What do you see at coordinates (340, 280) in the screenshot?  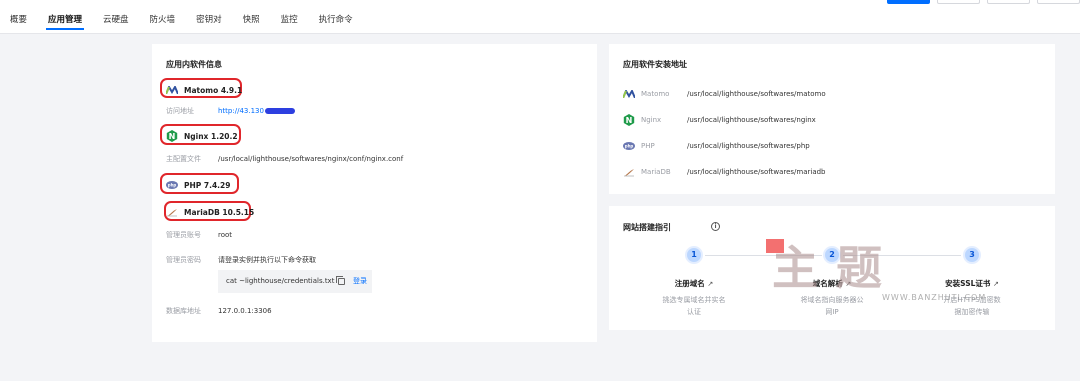 I see `copy-icon` at bounding box center [340, 280].